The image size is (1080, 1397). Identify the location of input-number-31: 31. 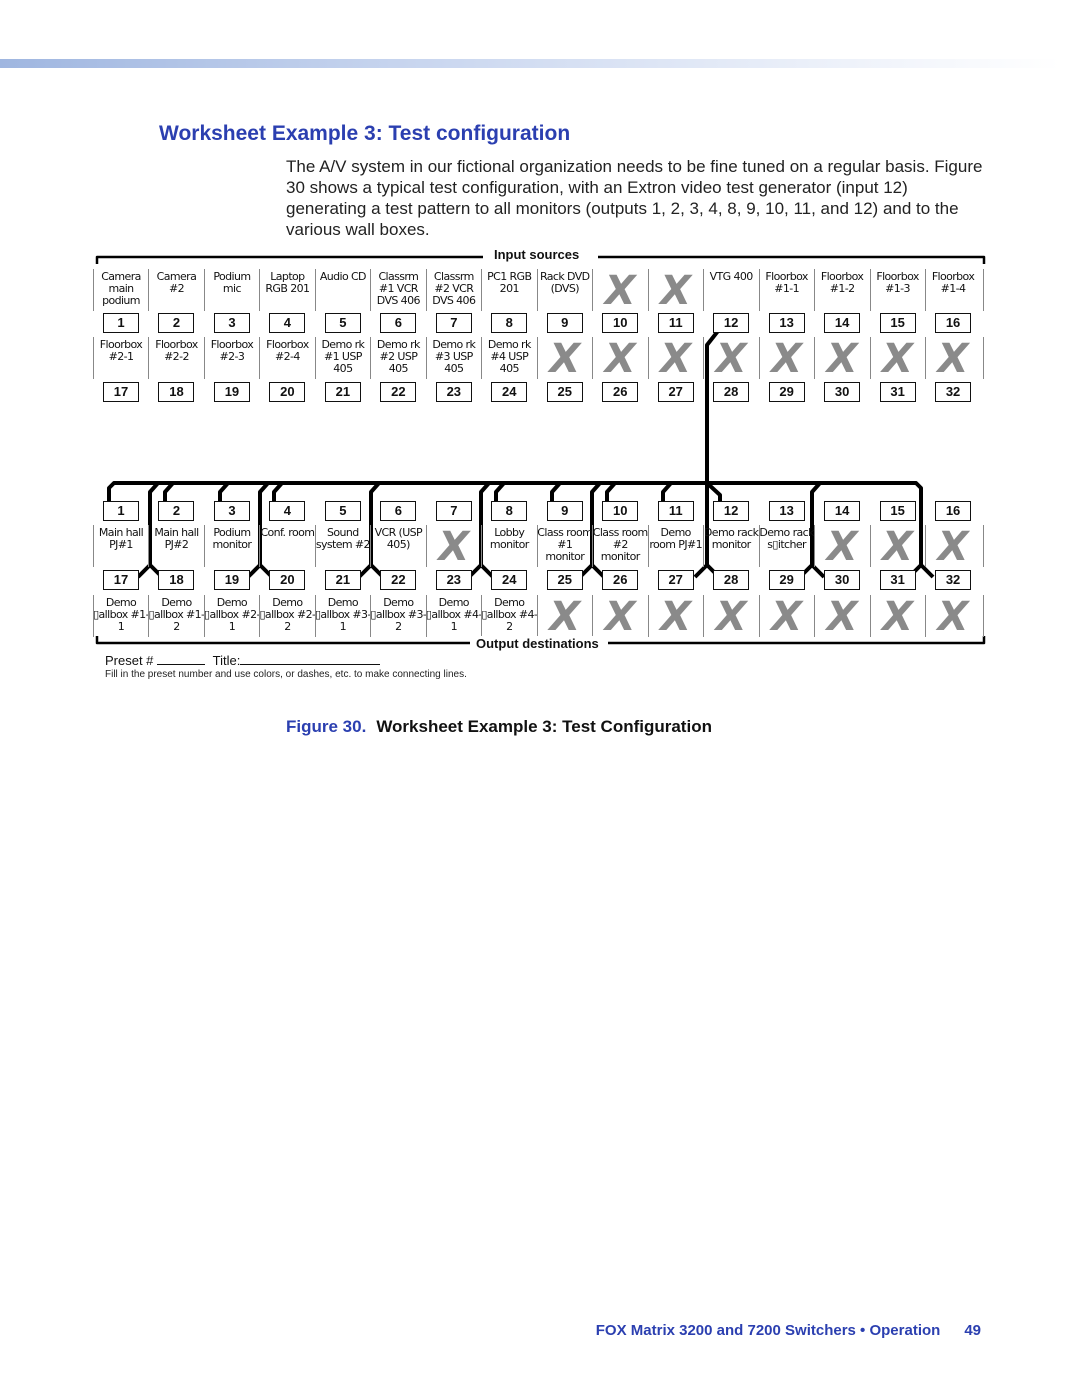
(897, 392).